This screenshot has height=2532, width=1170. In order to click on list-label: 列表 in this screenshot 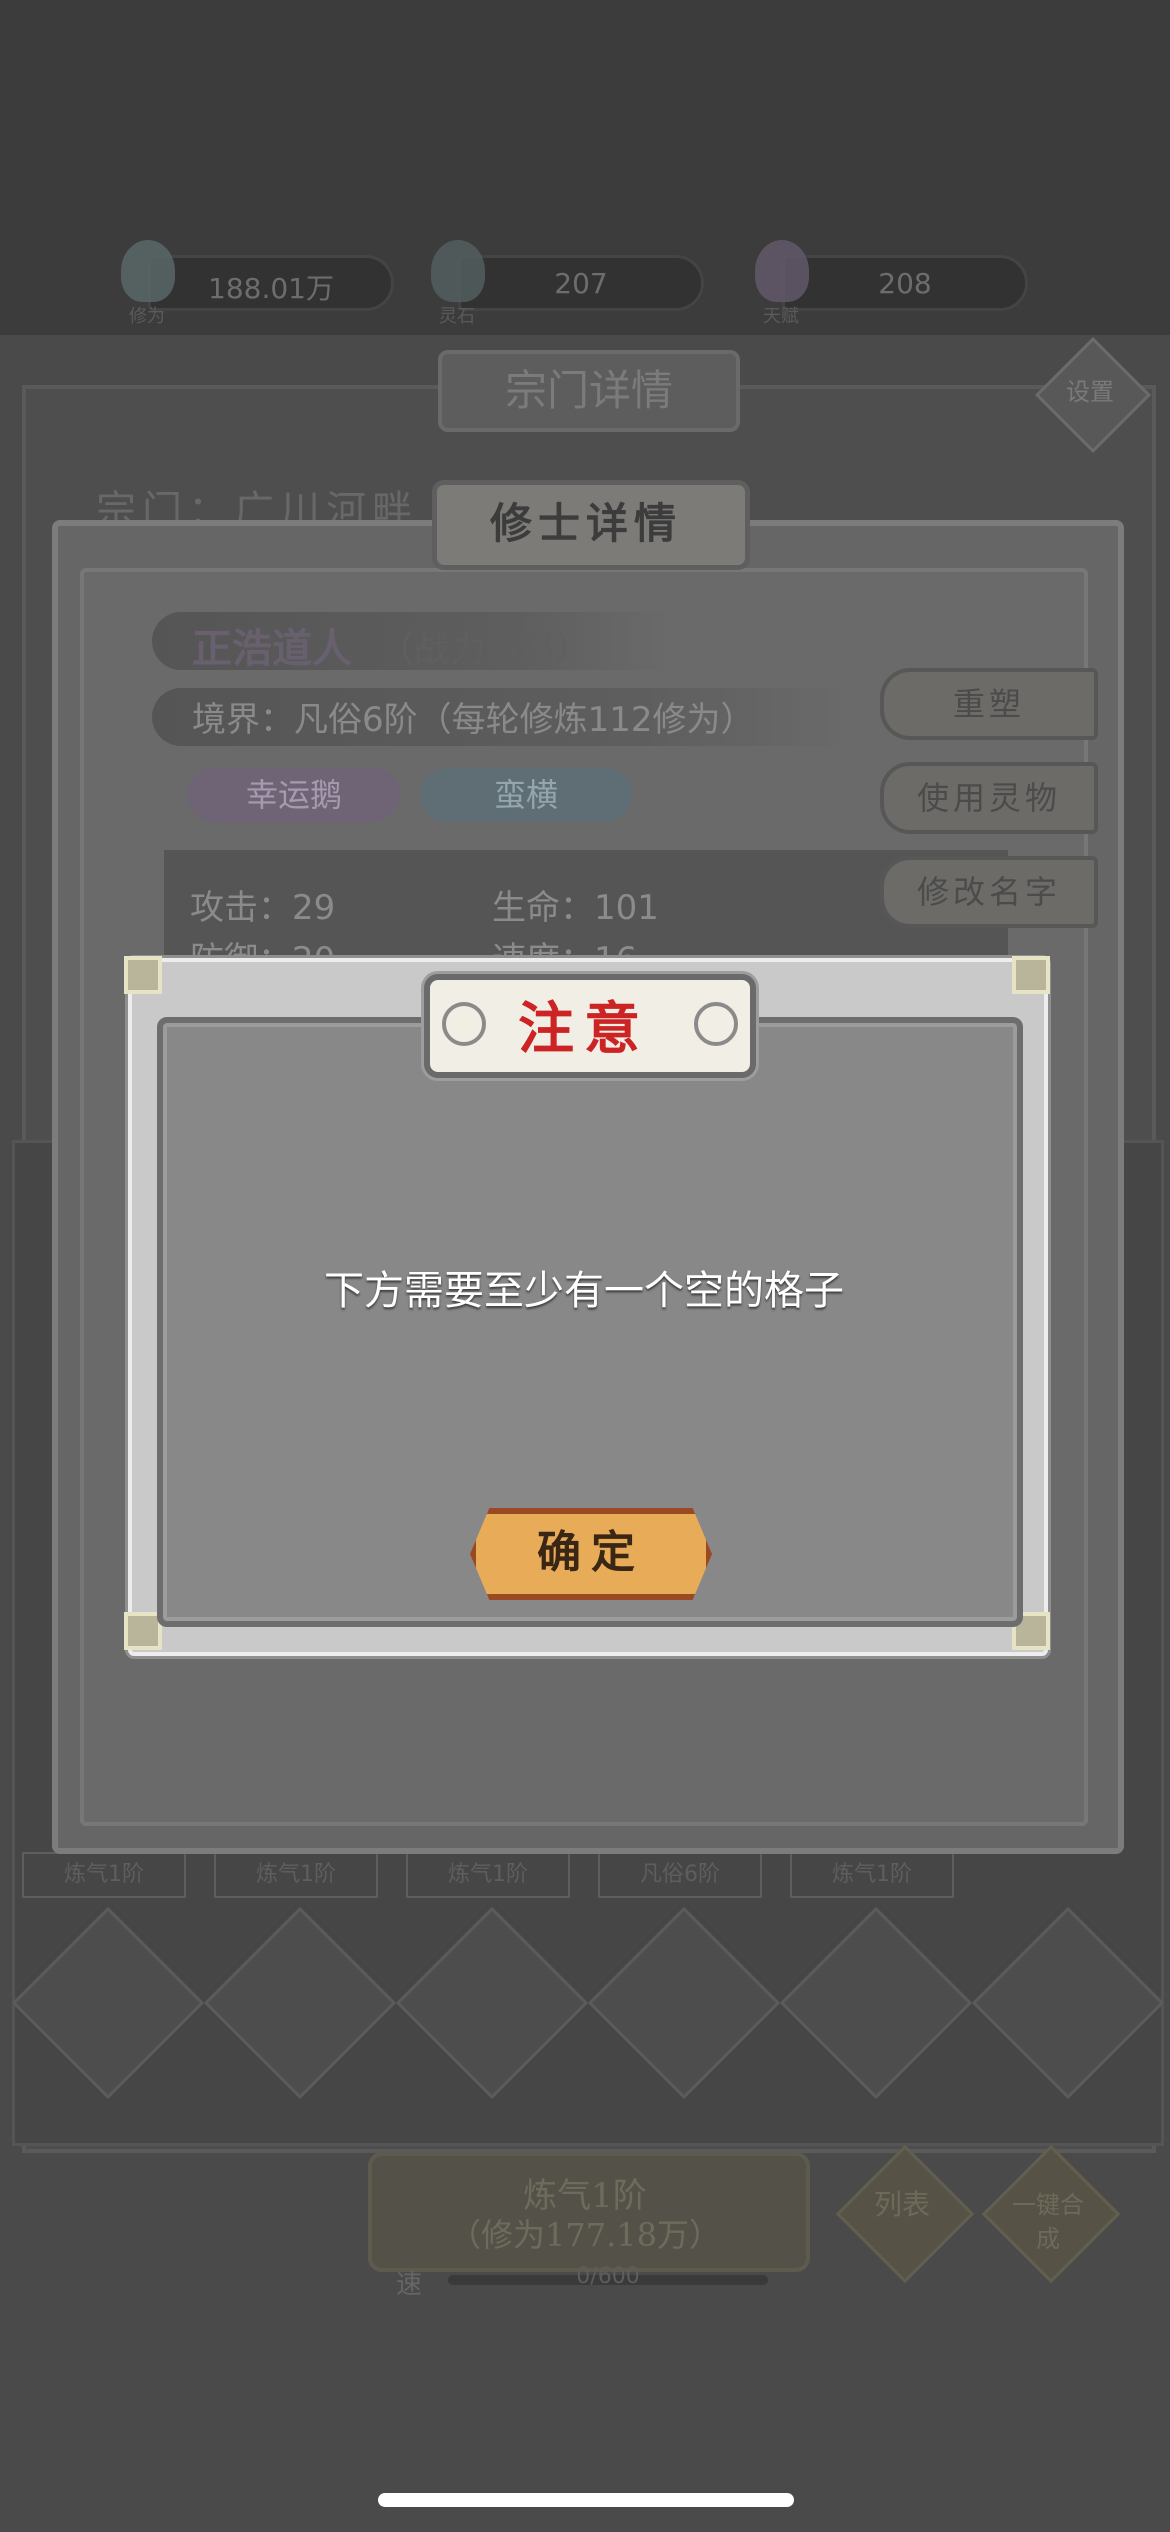, I will do `click(901, 2204)`.